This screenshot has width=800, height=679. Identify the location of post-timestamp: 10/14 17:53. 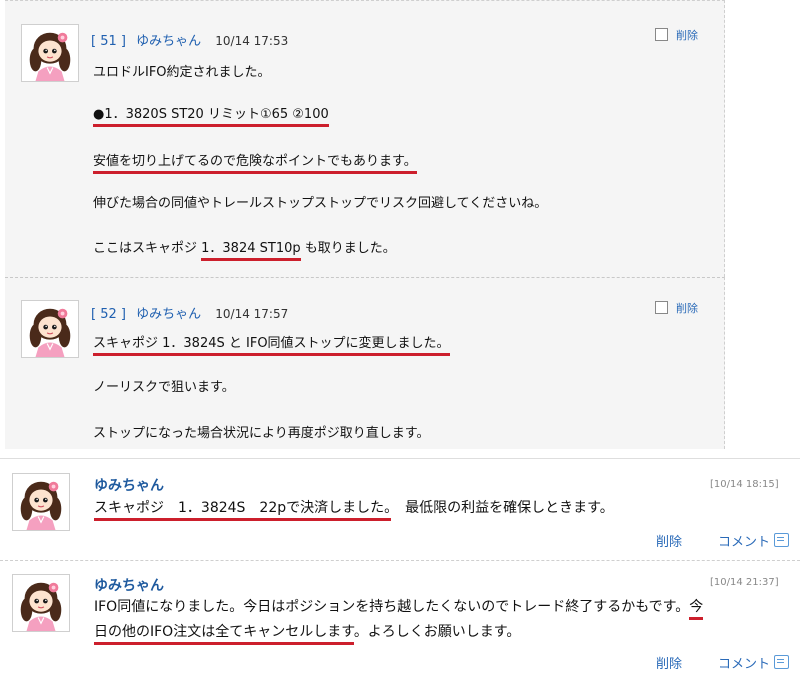
(252, 41).